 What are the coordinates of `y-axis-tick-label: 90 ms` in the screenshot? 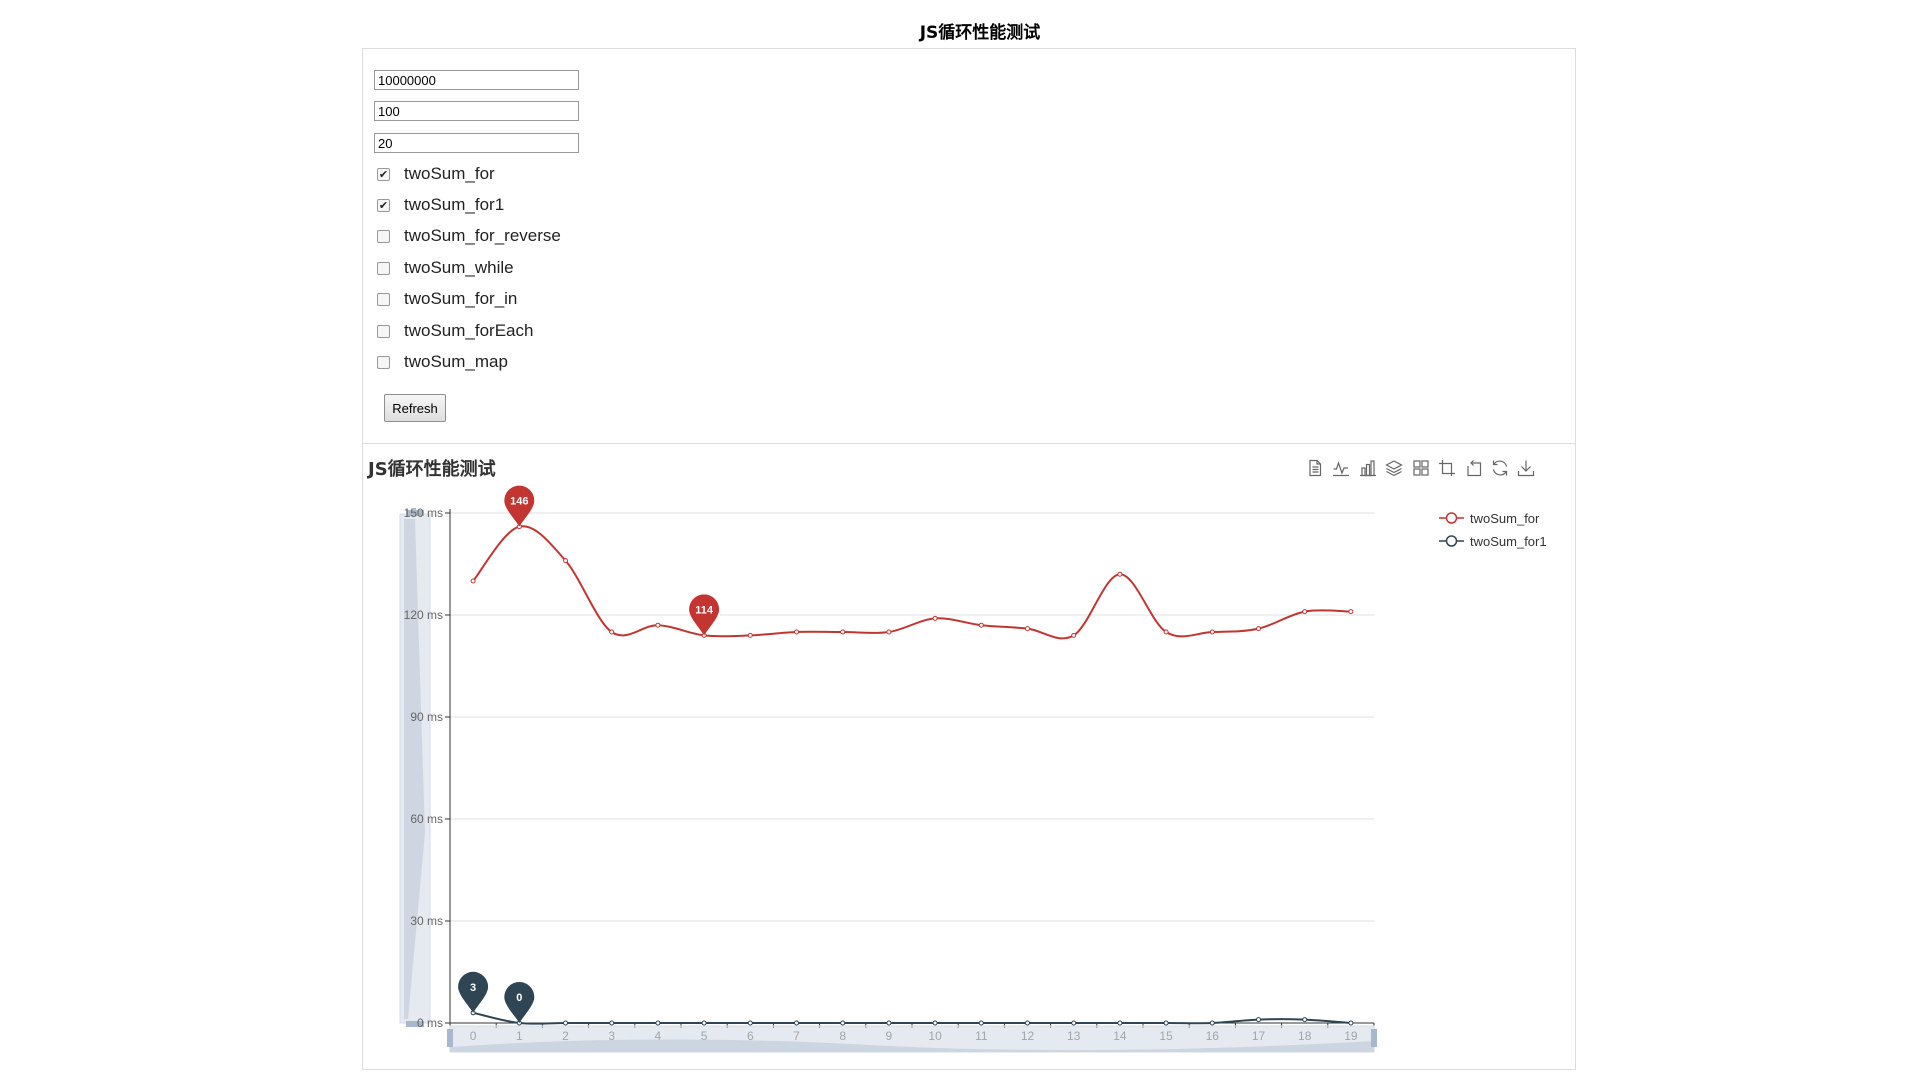 It's located at (426, 717).